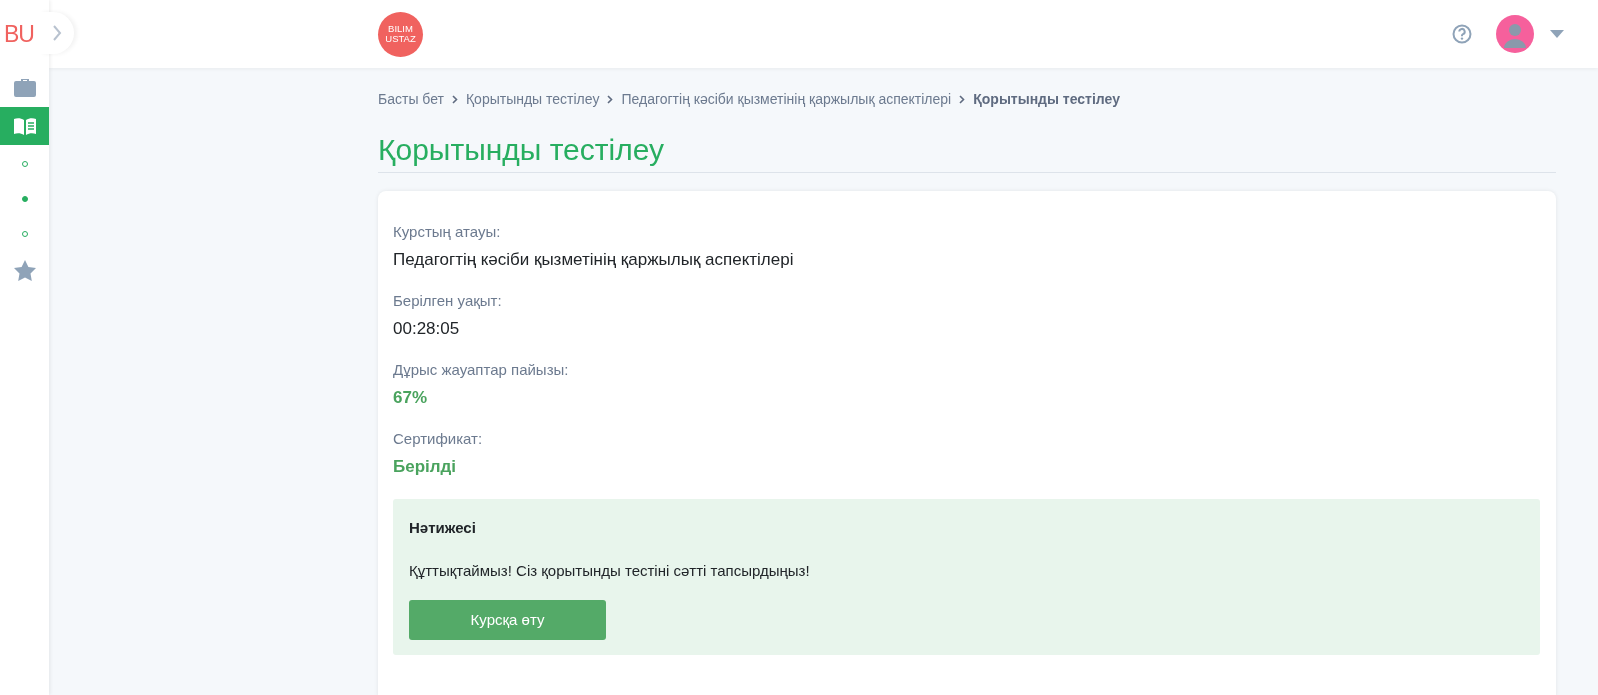  Describe the element at coordinates (411, 99) in the screenshot. I see `breadcrumb-item: Басты бет` at that location.